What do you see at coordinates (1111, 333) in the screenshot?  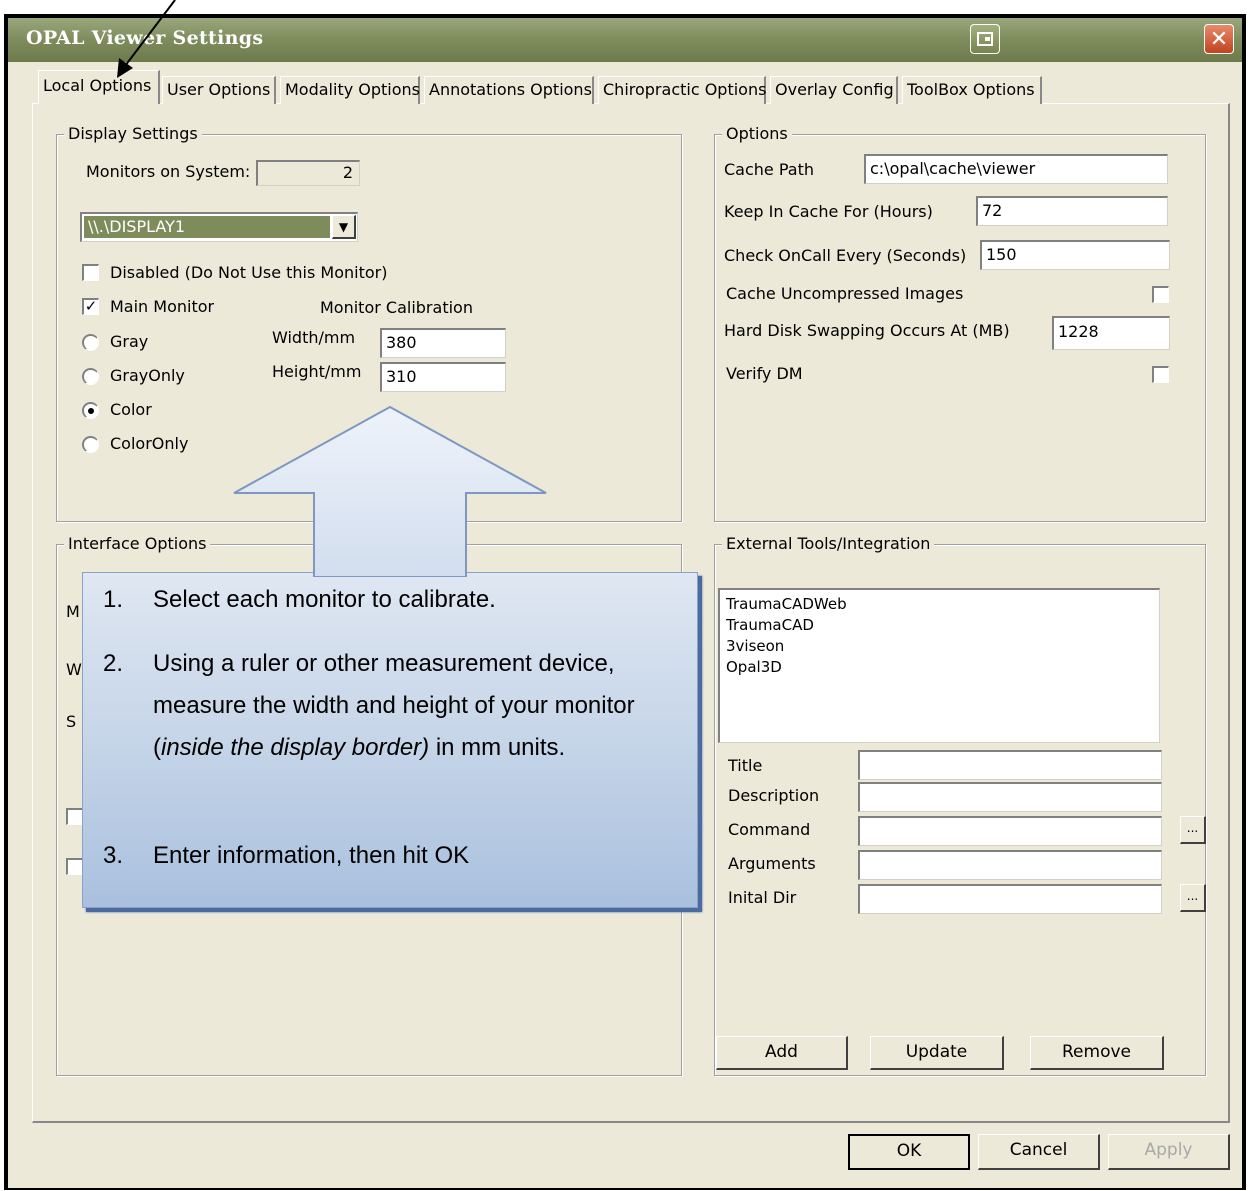 I see `hard-disk-swapping-input: 1228` at bounding box center [1111, 333].